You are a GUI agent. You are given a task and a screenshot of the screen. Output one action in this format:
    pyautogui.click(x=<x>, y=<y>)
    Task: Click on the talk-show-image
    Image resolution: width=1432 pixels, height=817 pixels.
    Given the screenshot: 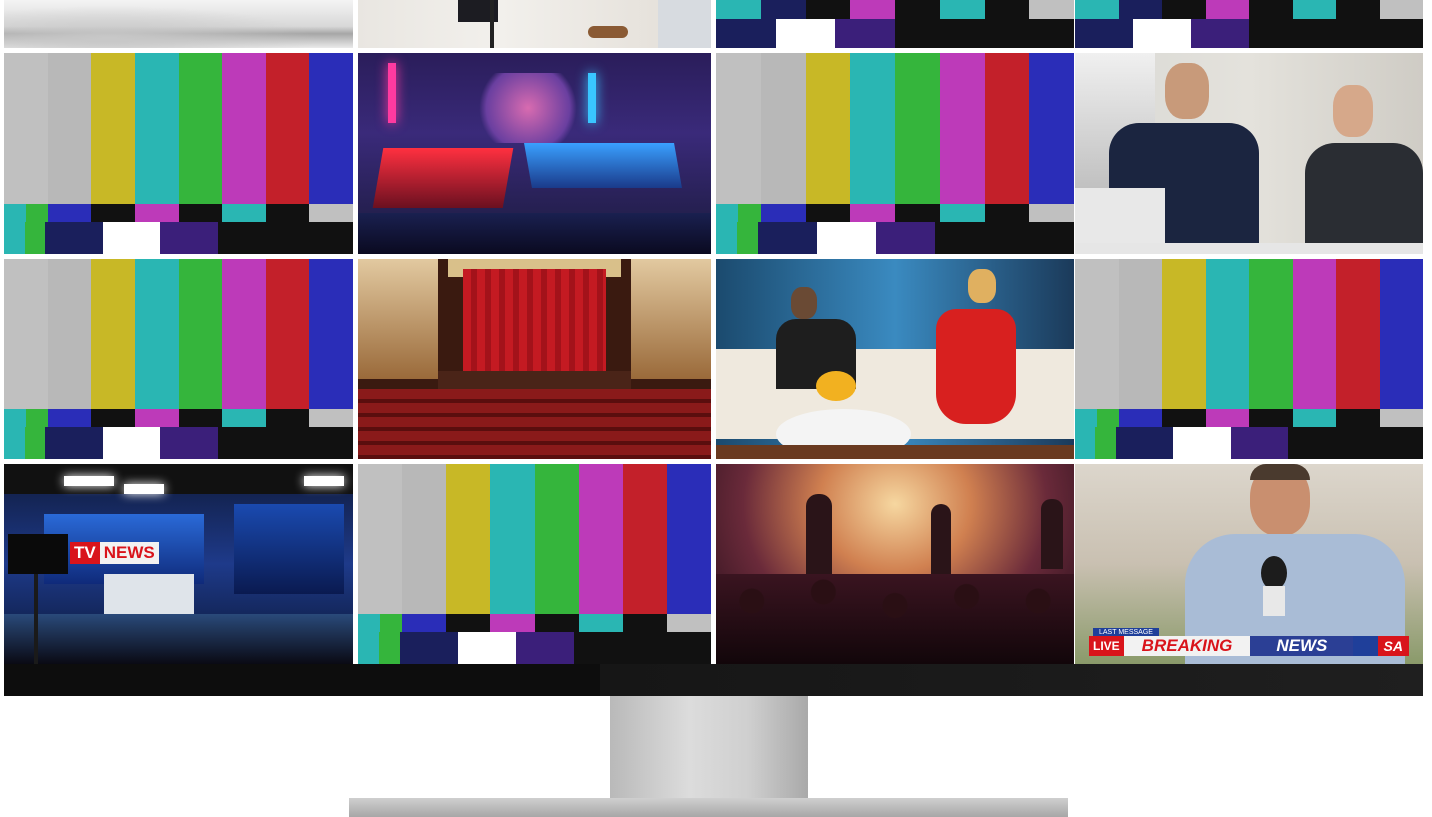 What is the action you would take?
    pyautogui.click(x=895, y=359)
    